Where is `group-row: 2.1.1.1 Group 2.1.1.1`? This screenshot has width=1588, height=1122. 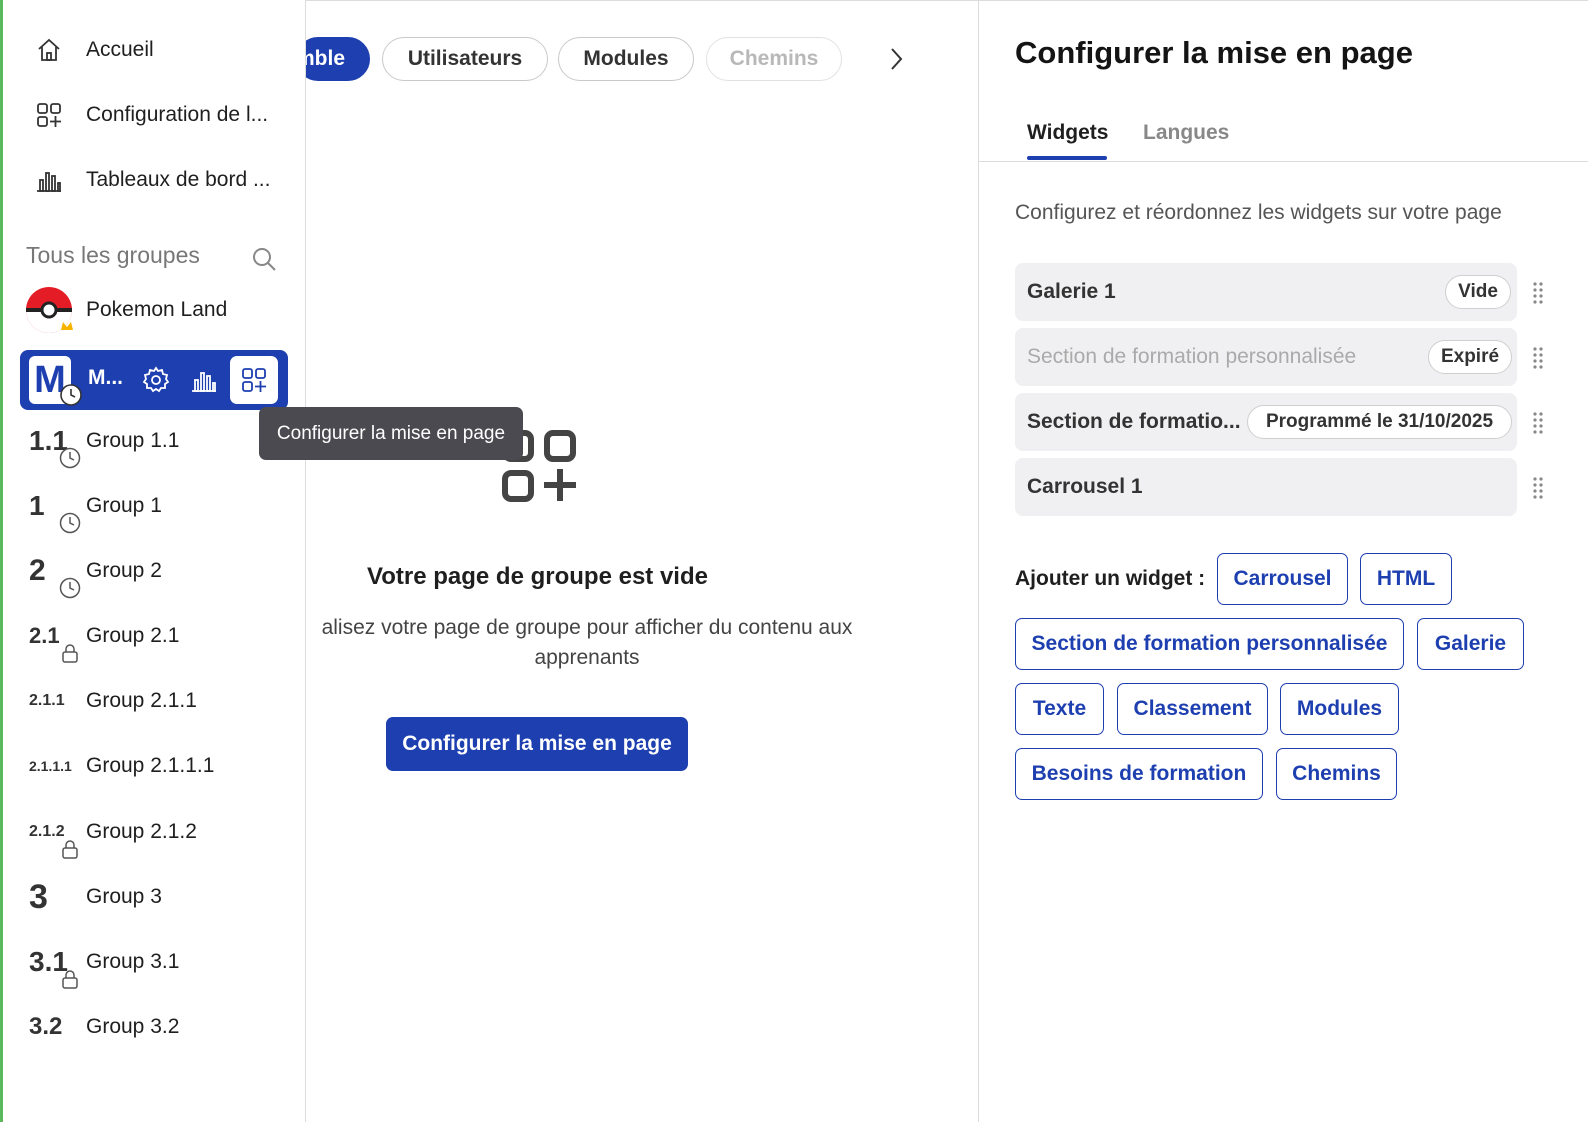
group-row: 2.1.1.1 Group 2.1.1.1 is located at coordinates (154, 766).